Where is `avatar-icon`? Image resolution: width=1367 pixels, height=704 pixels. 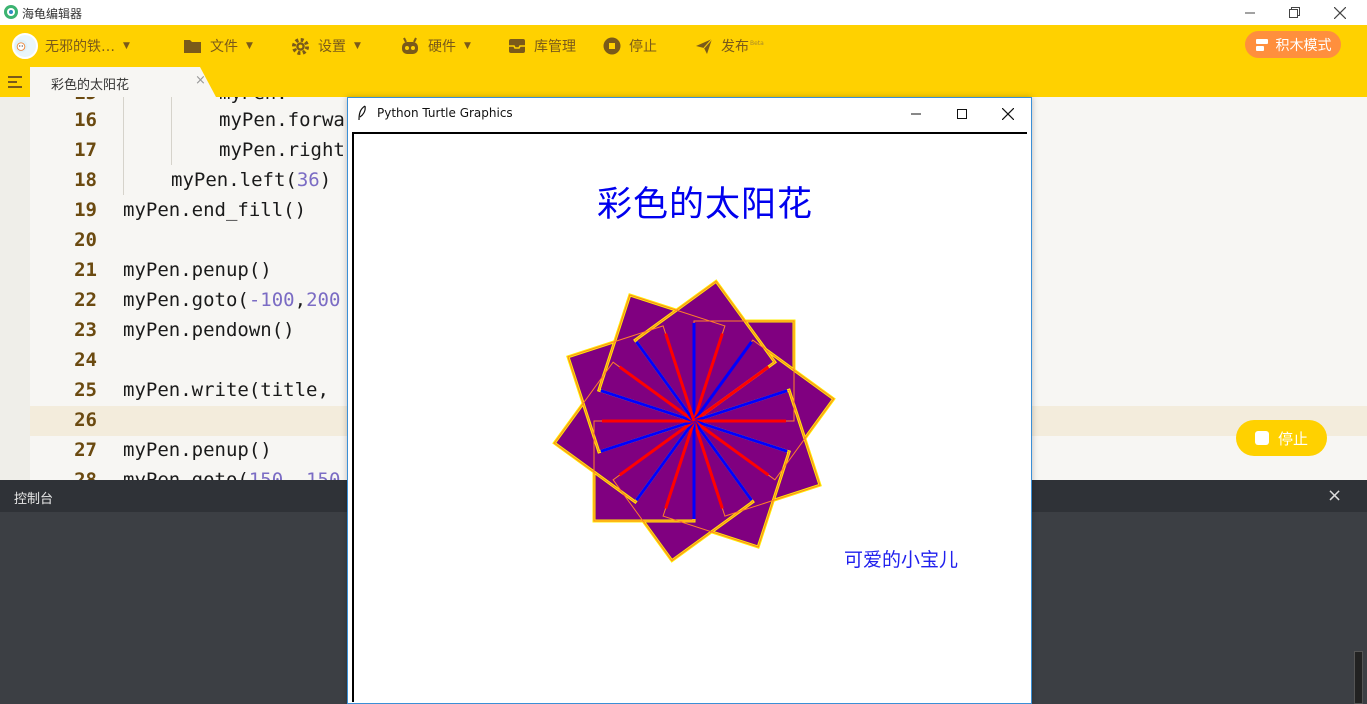 avatar-icon is located at coordinates (21, 46).